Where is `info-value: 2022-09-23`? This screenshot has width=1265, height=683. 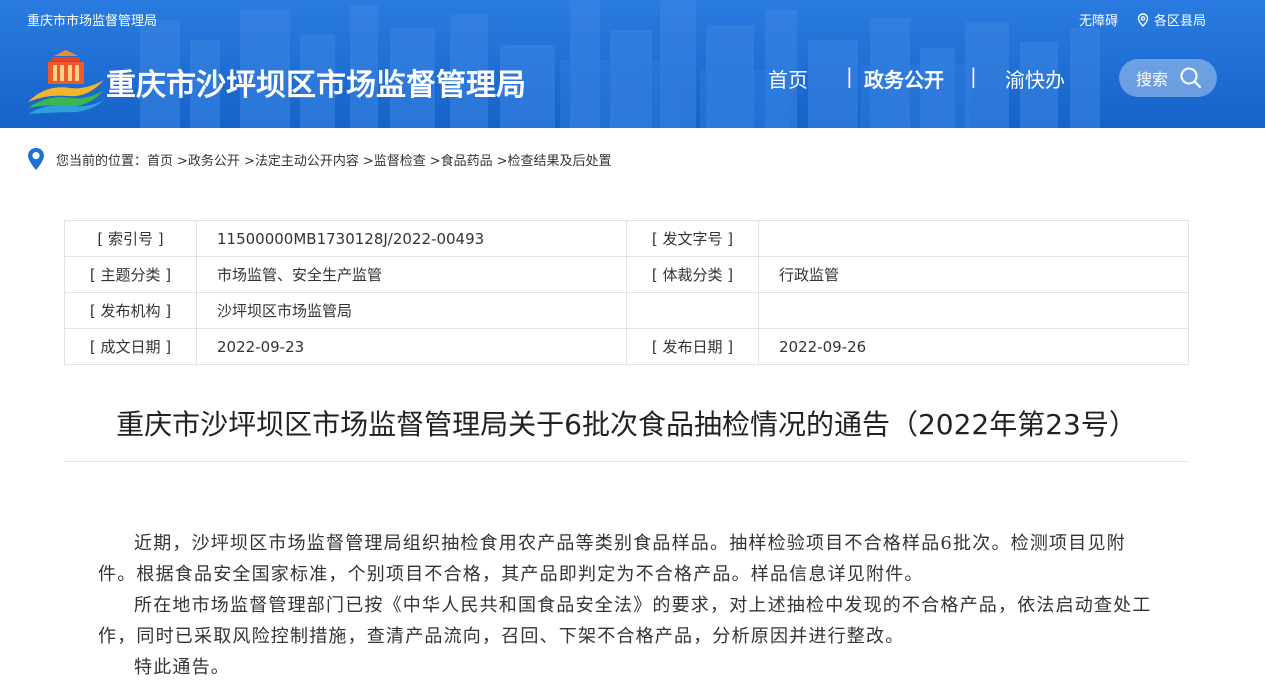
info-value: 2022-09-23 is located at coordinates (411, 346).